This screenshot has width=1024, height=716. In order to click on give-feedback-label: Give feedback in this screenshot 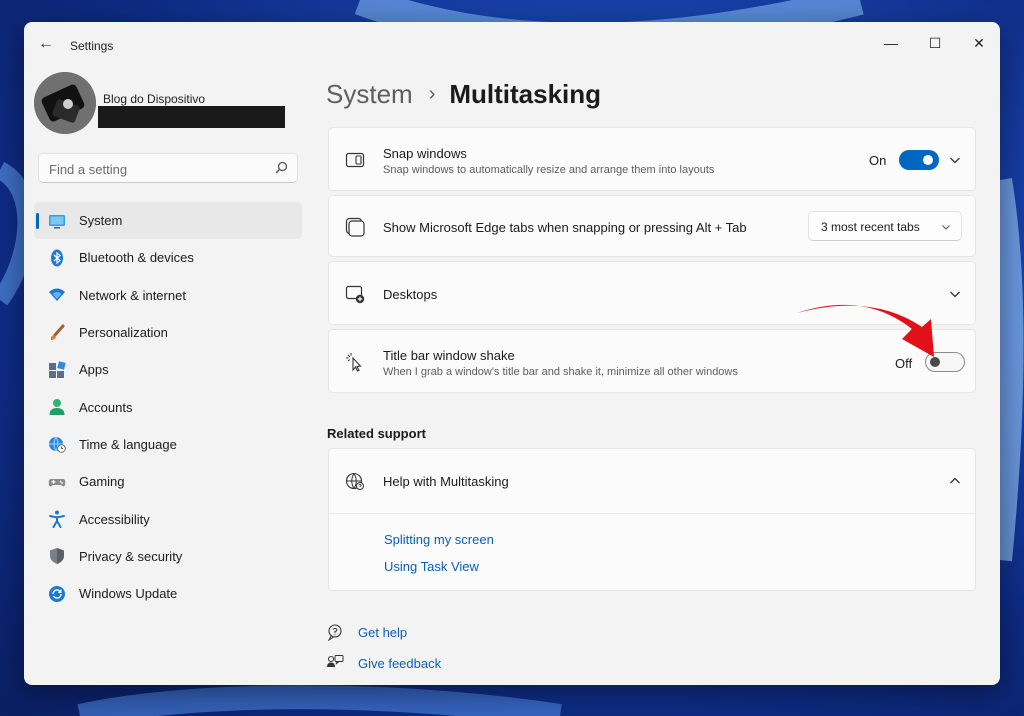, I will do `click(400, 663)`.